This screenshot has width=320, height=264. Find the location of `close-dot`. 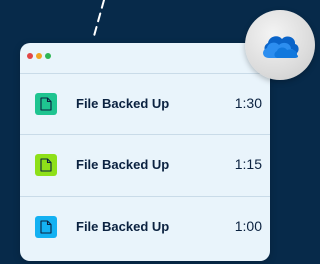

close-dot is located at coordinates (30, 56).